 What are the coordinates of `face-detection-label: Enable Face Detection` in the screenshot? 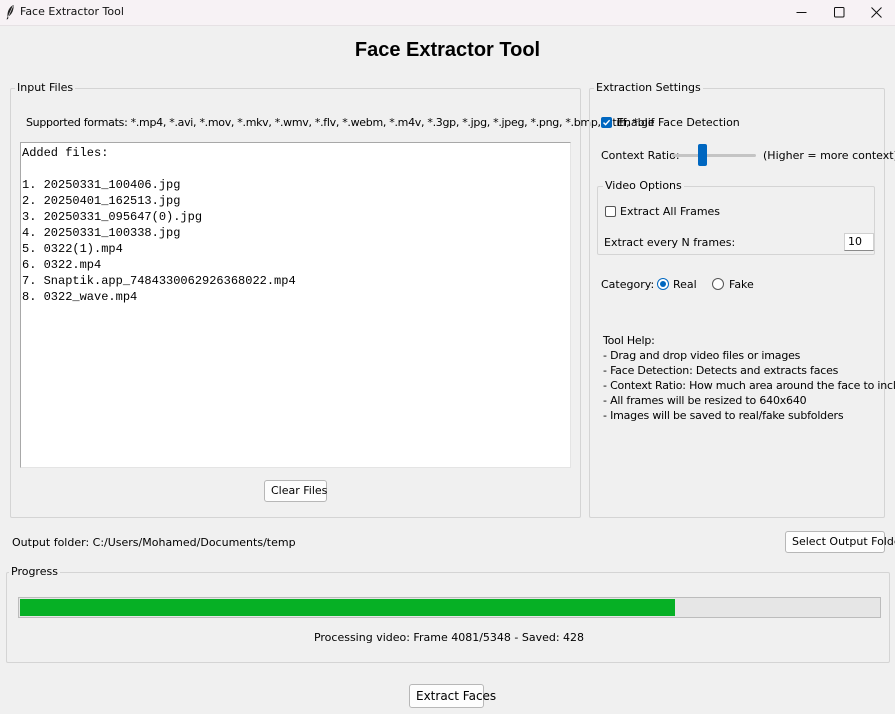 It's located at (678, 122).